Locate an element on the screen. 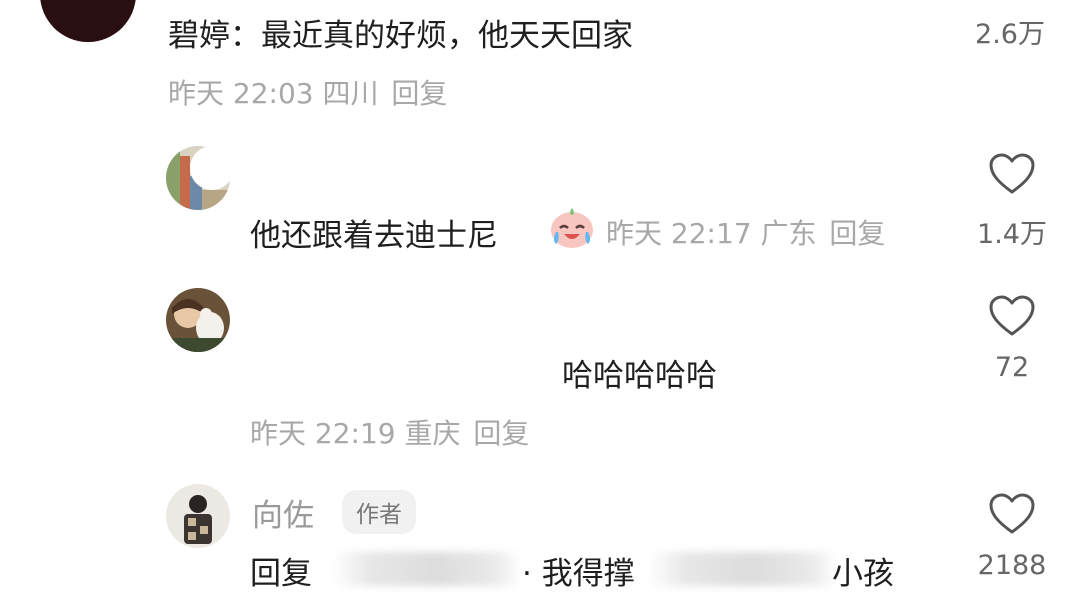  reply-3-text: 回复 is located at coordinates (281, 570).